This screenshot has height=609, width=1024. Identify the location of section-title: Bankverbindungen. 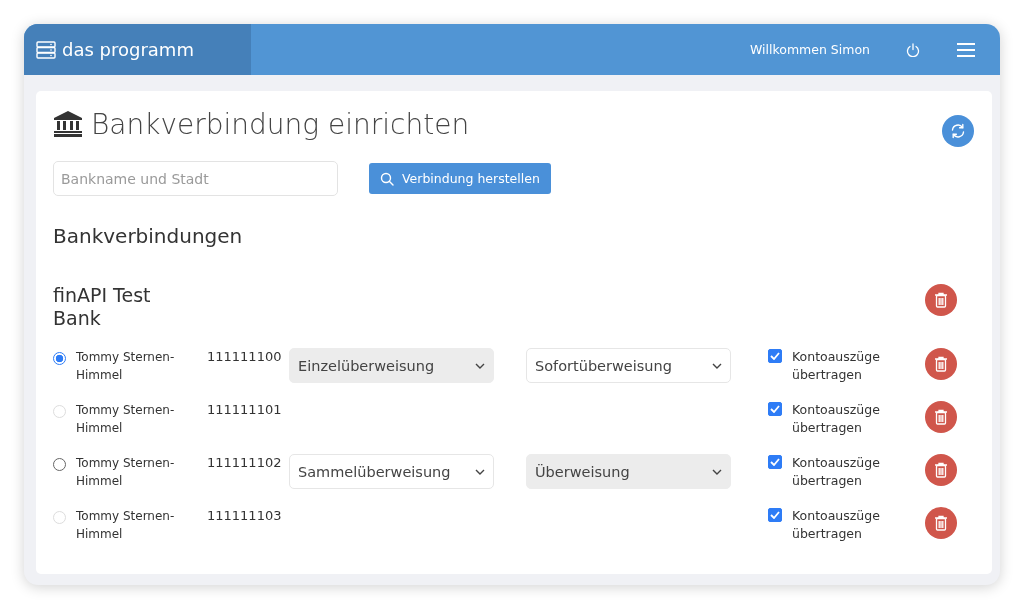
(148, 236).